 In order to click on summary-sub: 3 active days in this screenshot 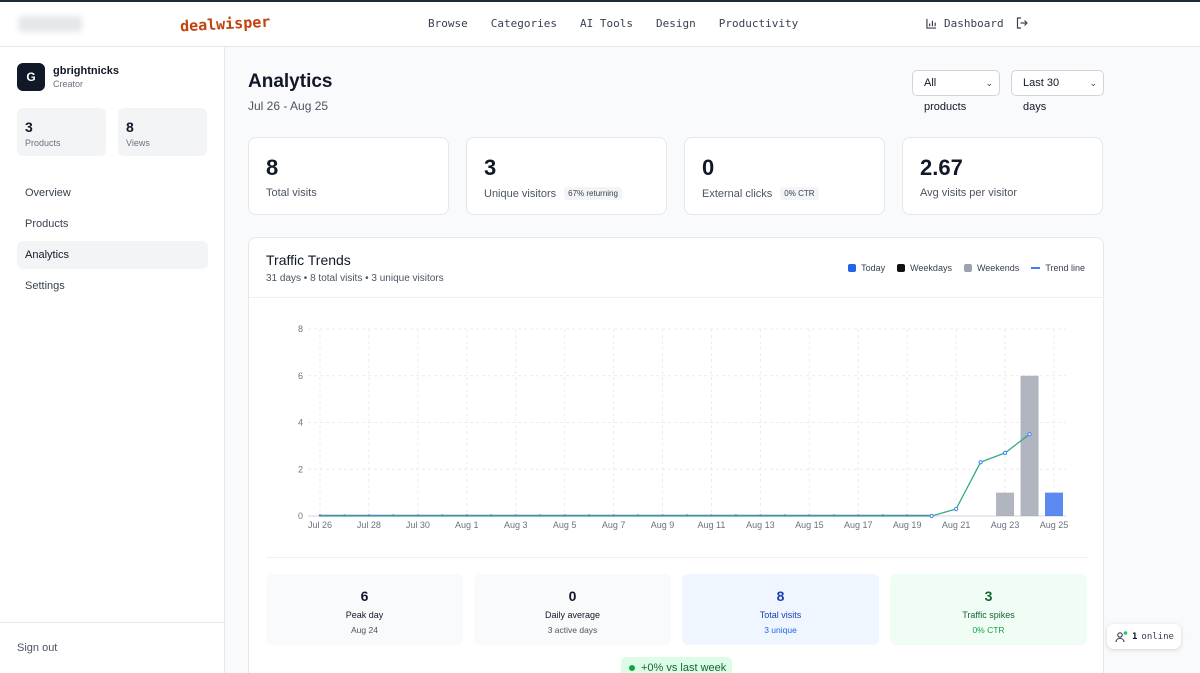, I will do `click(572, 630)`.